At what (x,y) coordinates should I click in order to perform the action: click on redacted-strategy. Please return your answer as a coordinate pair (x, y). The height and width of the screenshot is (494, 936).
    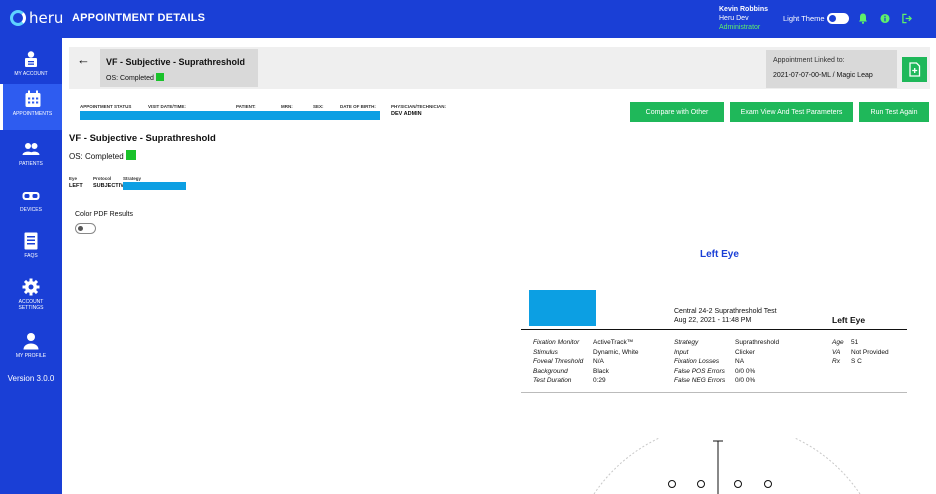
    Looking at the image, I should click on (154, 186).